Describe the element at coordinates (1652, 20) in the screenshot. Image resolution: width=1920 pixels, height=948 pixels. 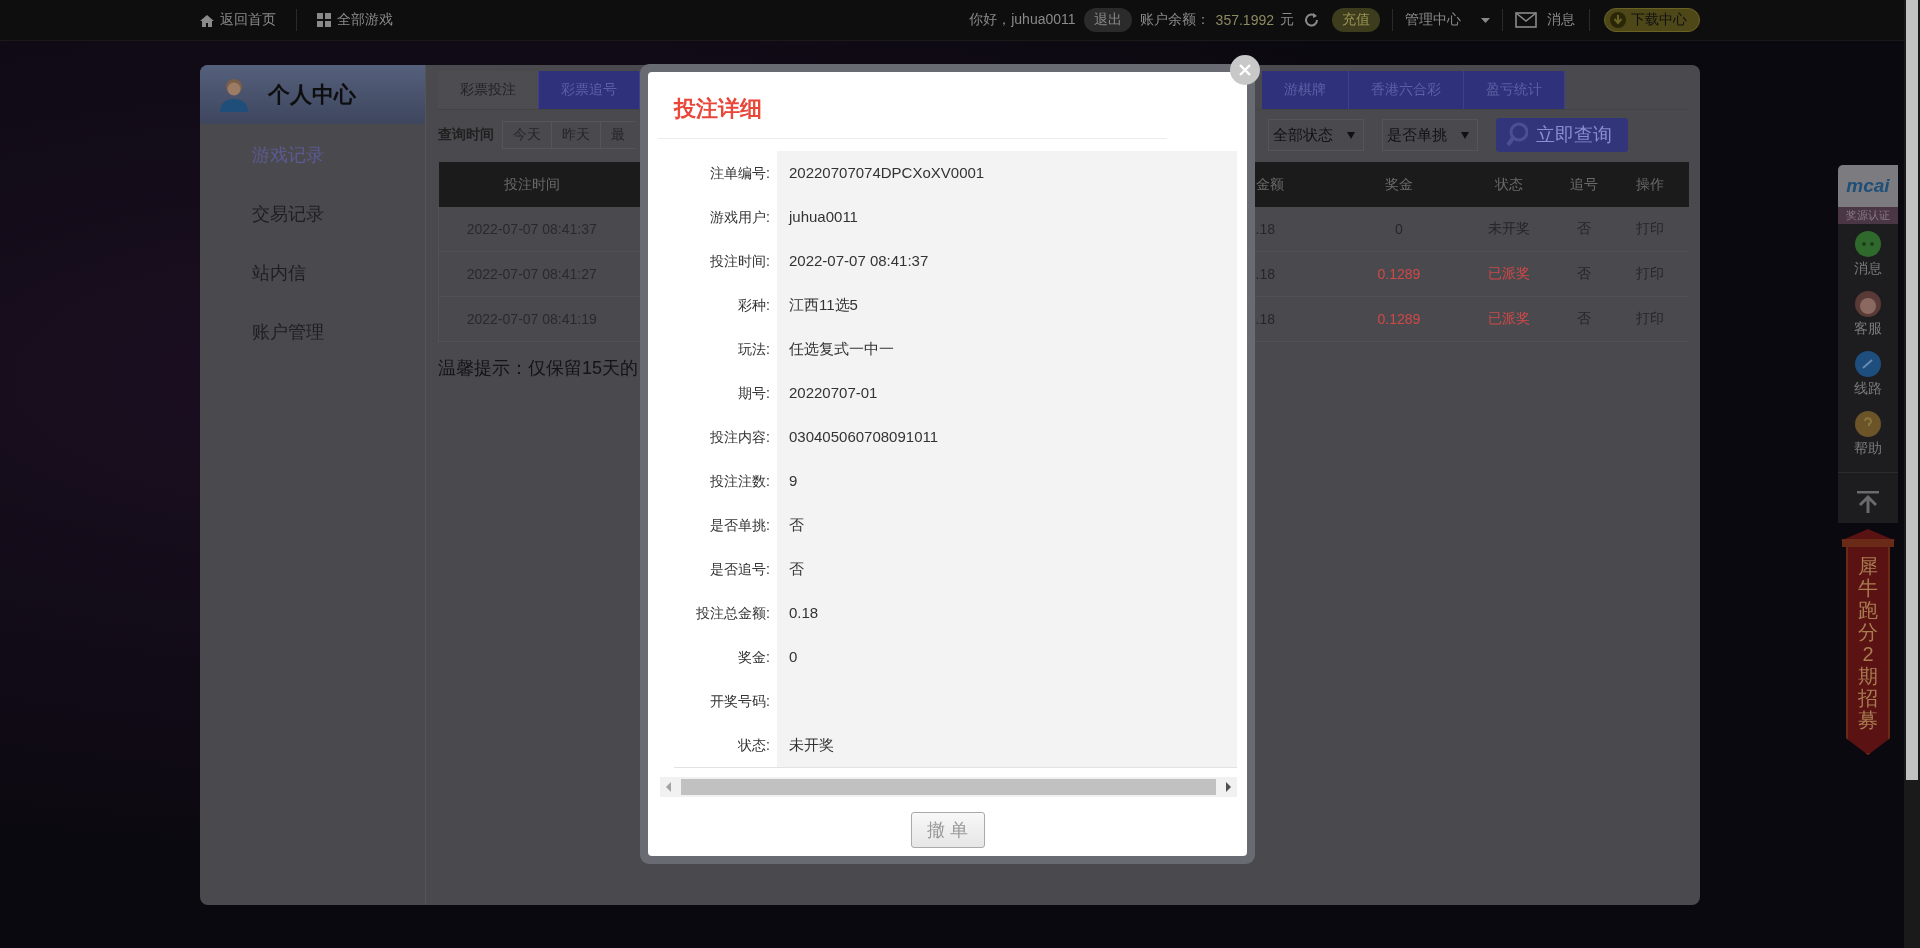
I see `download-center-button: 下载中心` at that location.